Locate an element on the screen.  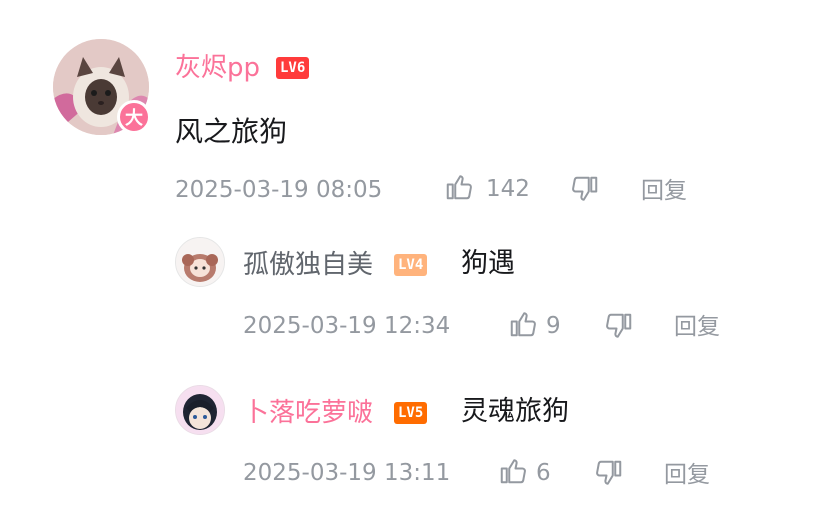
level-badge: LV5 is located at coordinates (411, 413).